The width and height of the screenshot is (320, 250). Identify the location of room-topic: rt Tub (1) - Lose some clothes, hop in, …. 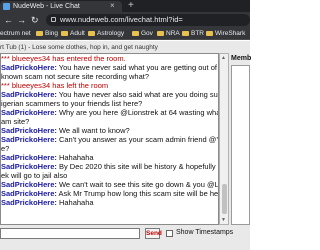
(79, 47).